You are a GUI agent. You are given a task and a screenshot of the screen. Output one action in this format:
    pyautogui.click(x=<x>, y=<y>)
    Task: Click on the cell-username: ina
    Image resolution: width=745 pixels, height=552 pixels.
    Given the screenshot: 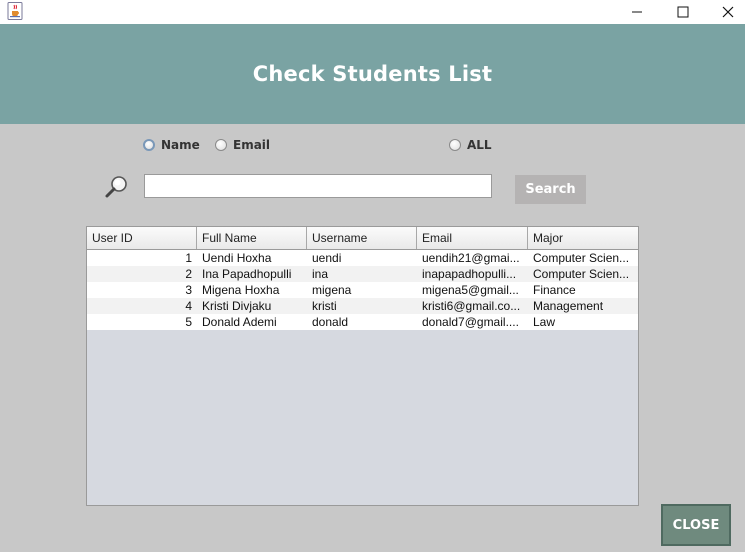 What is the action you would take?
    pyautogui.click(x=320, y=274)
    